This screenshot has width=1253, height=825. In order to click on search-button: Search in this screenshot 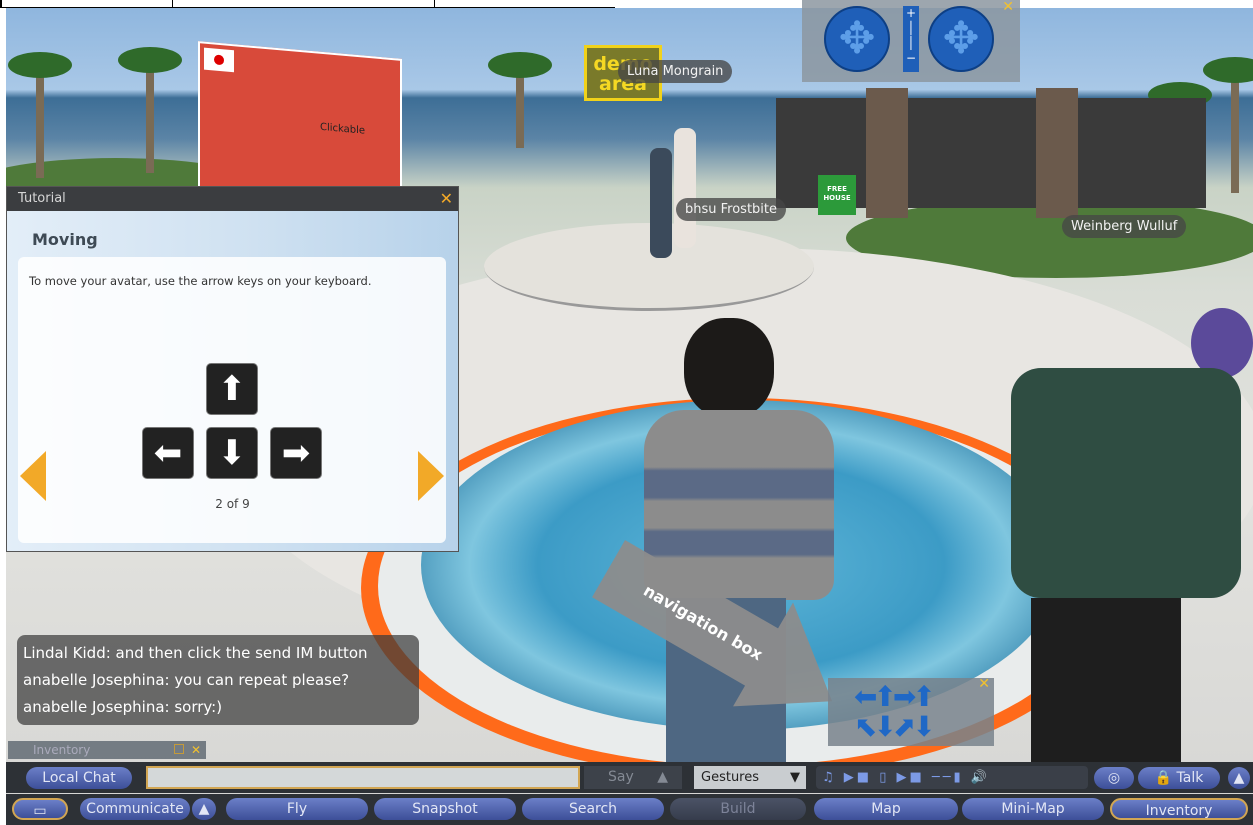, I will do `click(593, 809)`.